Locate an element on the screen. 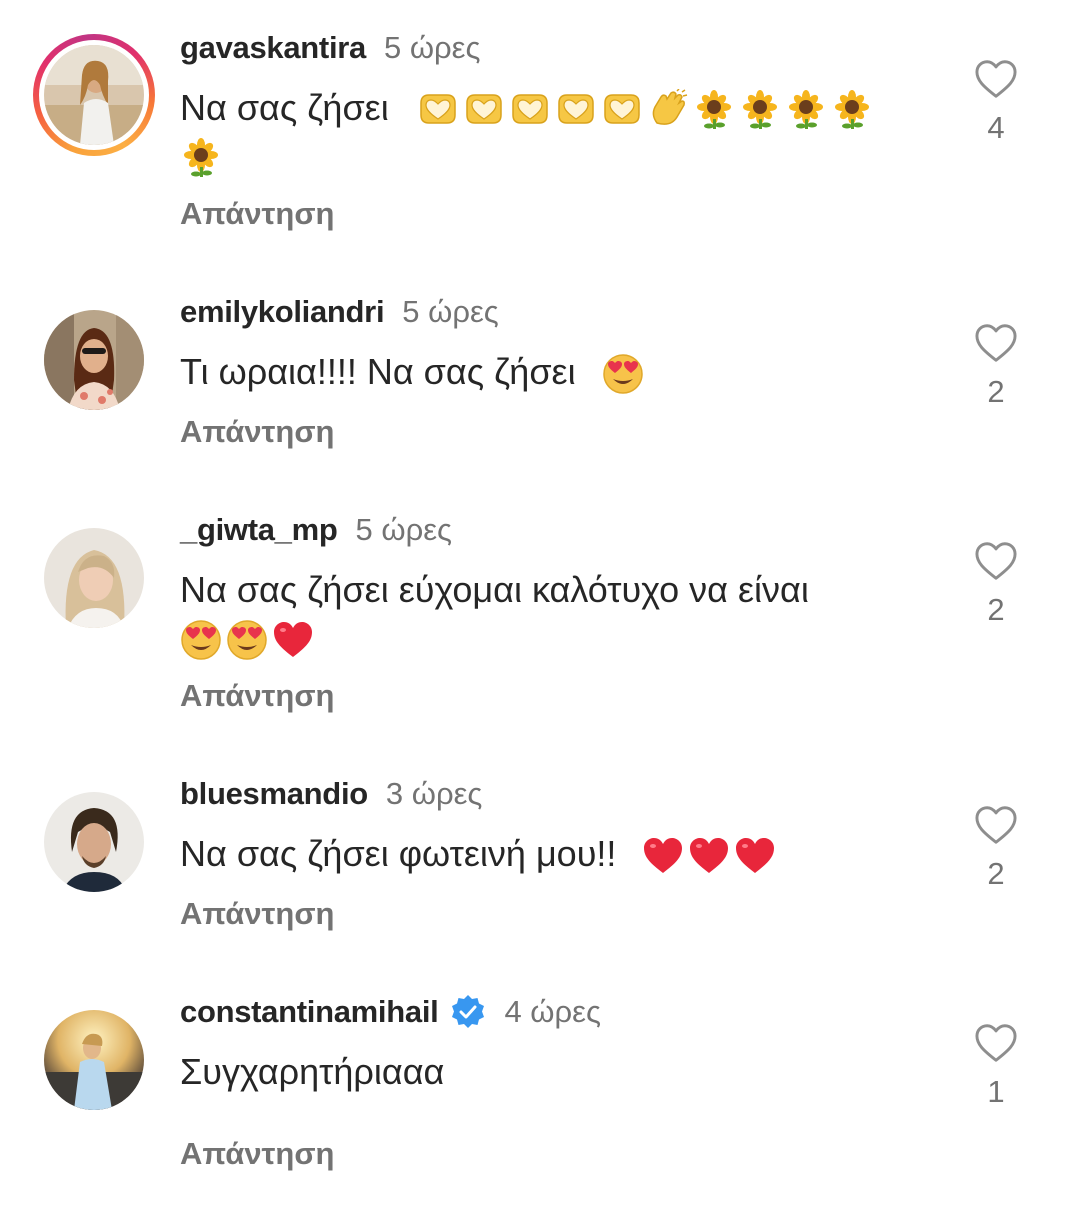 The height and width of the screenshot is (1214, 1080). comment-header: emilykoliandri 5 ώρες is located at coordinates (339, 312).